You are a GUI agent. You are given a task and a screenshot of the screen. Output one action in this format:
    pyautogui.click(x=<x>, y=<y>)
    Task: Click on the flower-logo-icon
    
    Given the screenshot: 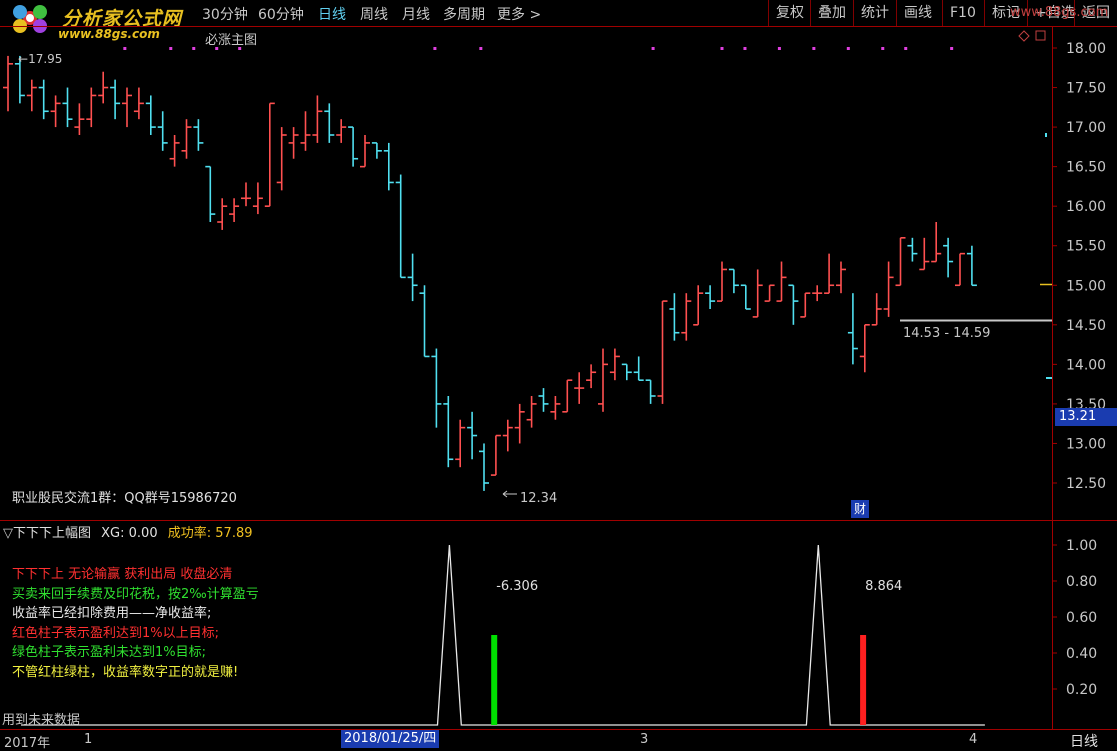 What is the action you would take?
    pyautogui.click(x=30, y=19)
    